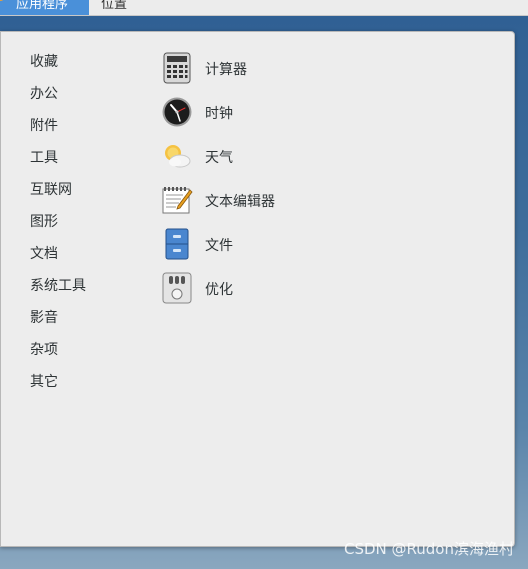 The width and height of the screenshot is (528, 569). Describe the element at coordinates (44, 158) in the screenshot. I see `category-utilities: 工具` at that location.